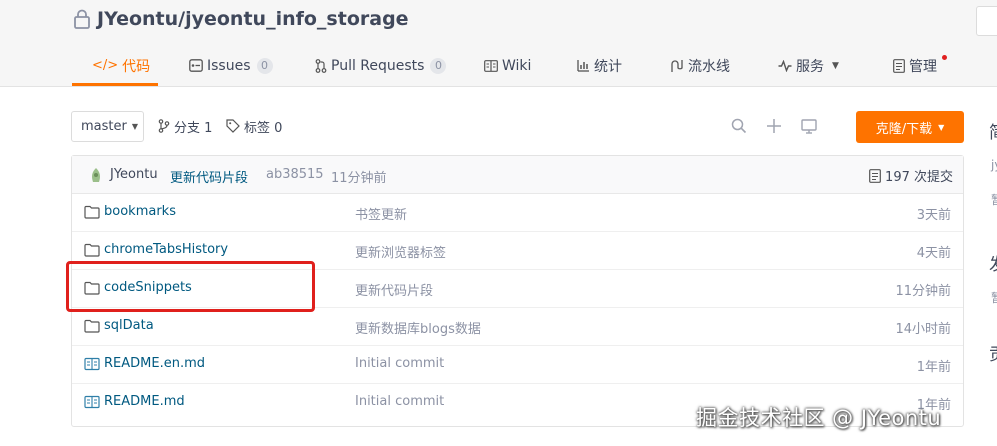  I want to click on tab-wiki: Wiki, so click(507, 65).